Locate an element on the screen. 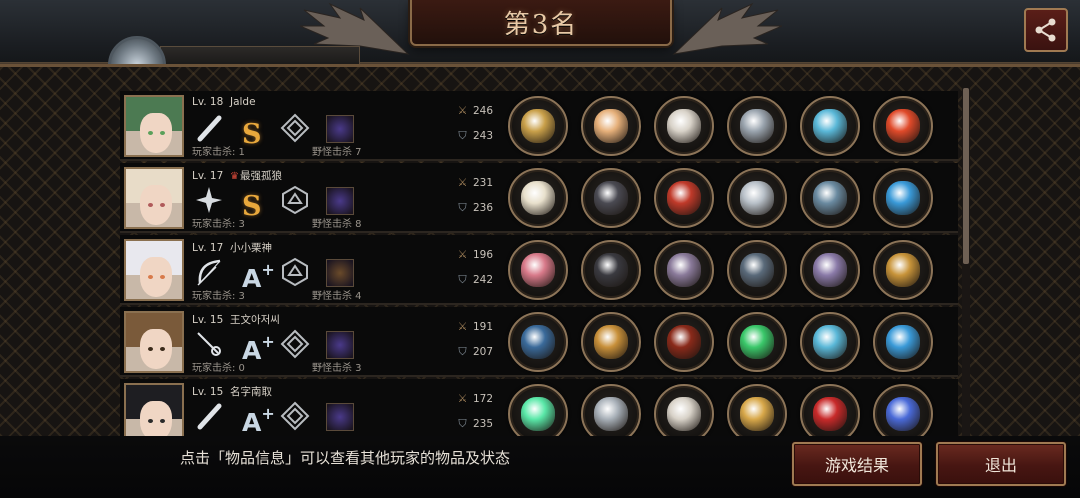 This screenshot has width=1080, height=498. player-name-tab is located at coordinates (260, 56).